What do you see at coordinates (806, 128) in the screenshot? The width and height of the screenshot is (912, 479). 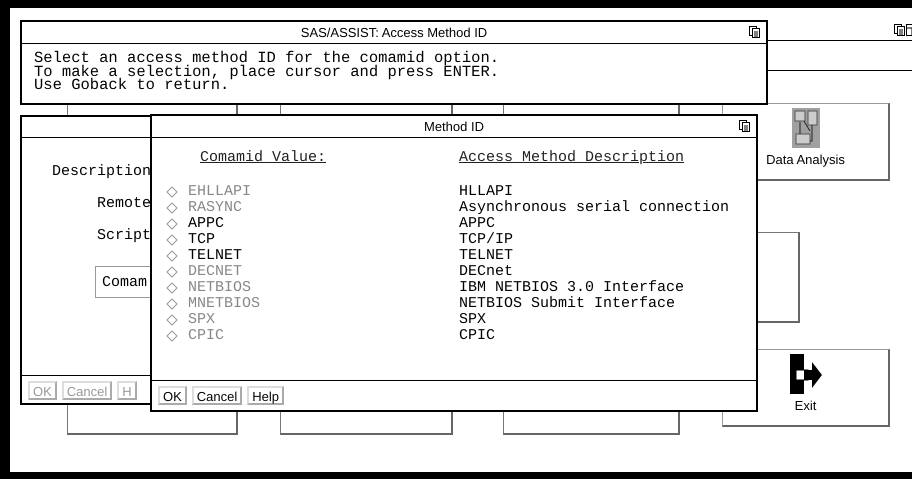 I see `statistics-icon` at bounding box center [806, 128].